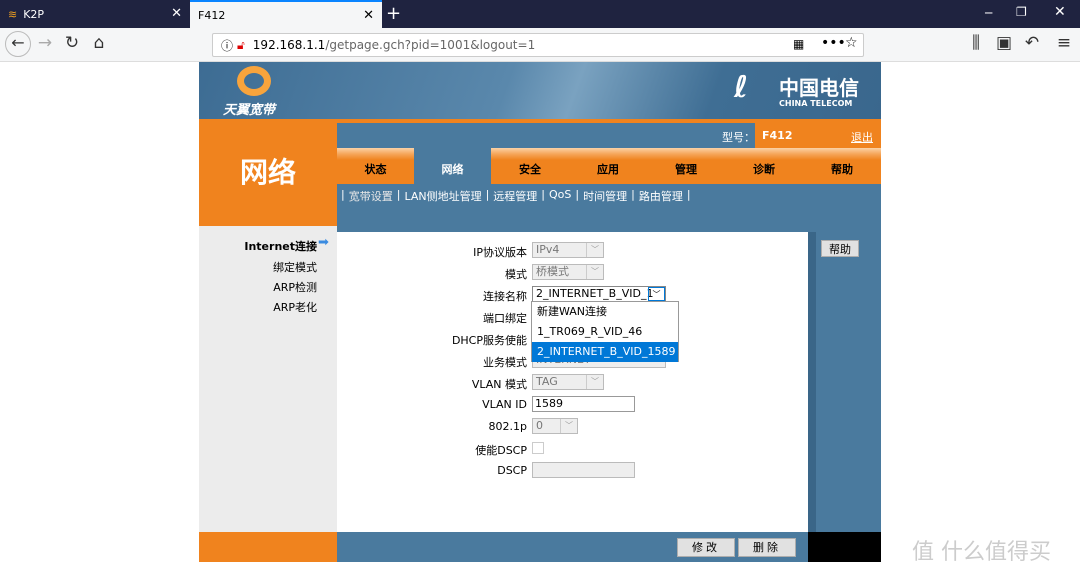  Describe the element at coordinates (72, 43) in the screenshot. I see `reload-icon: ↻` at that location.